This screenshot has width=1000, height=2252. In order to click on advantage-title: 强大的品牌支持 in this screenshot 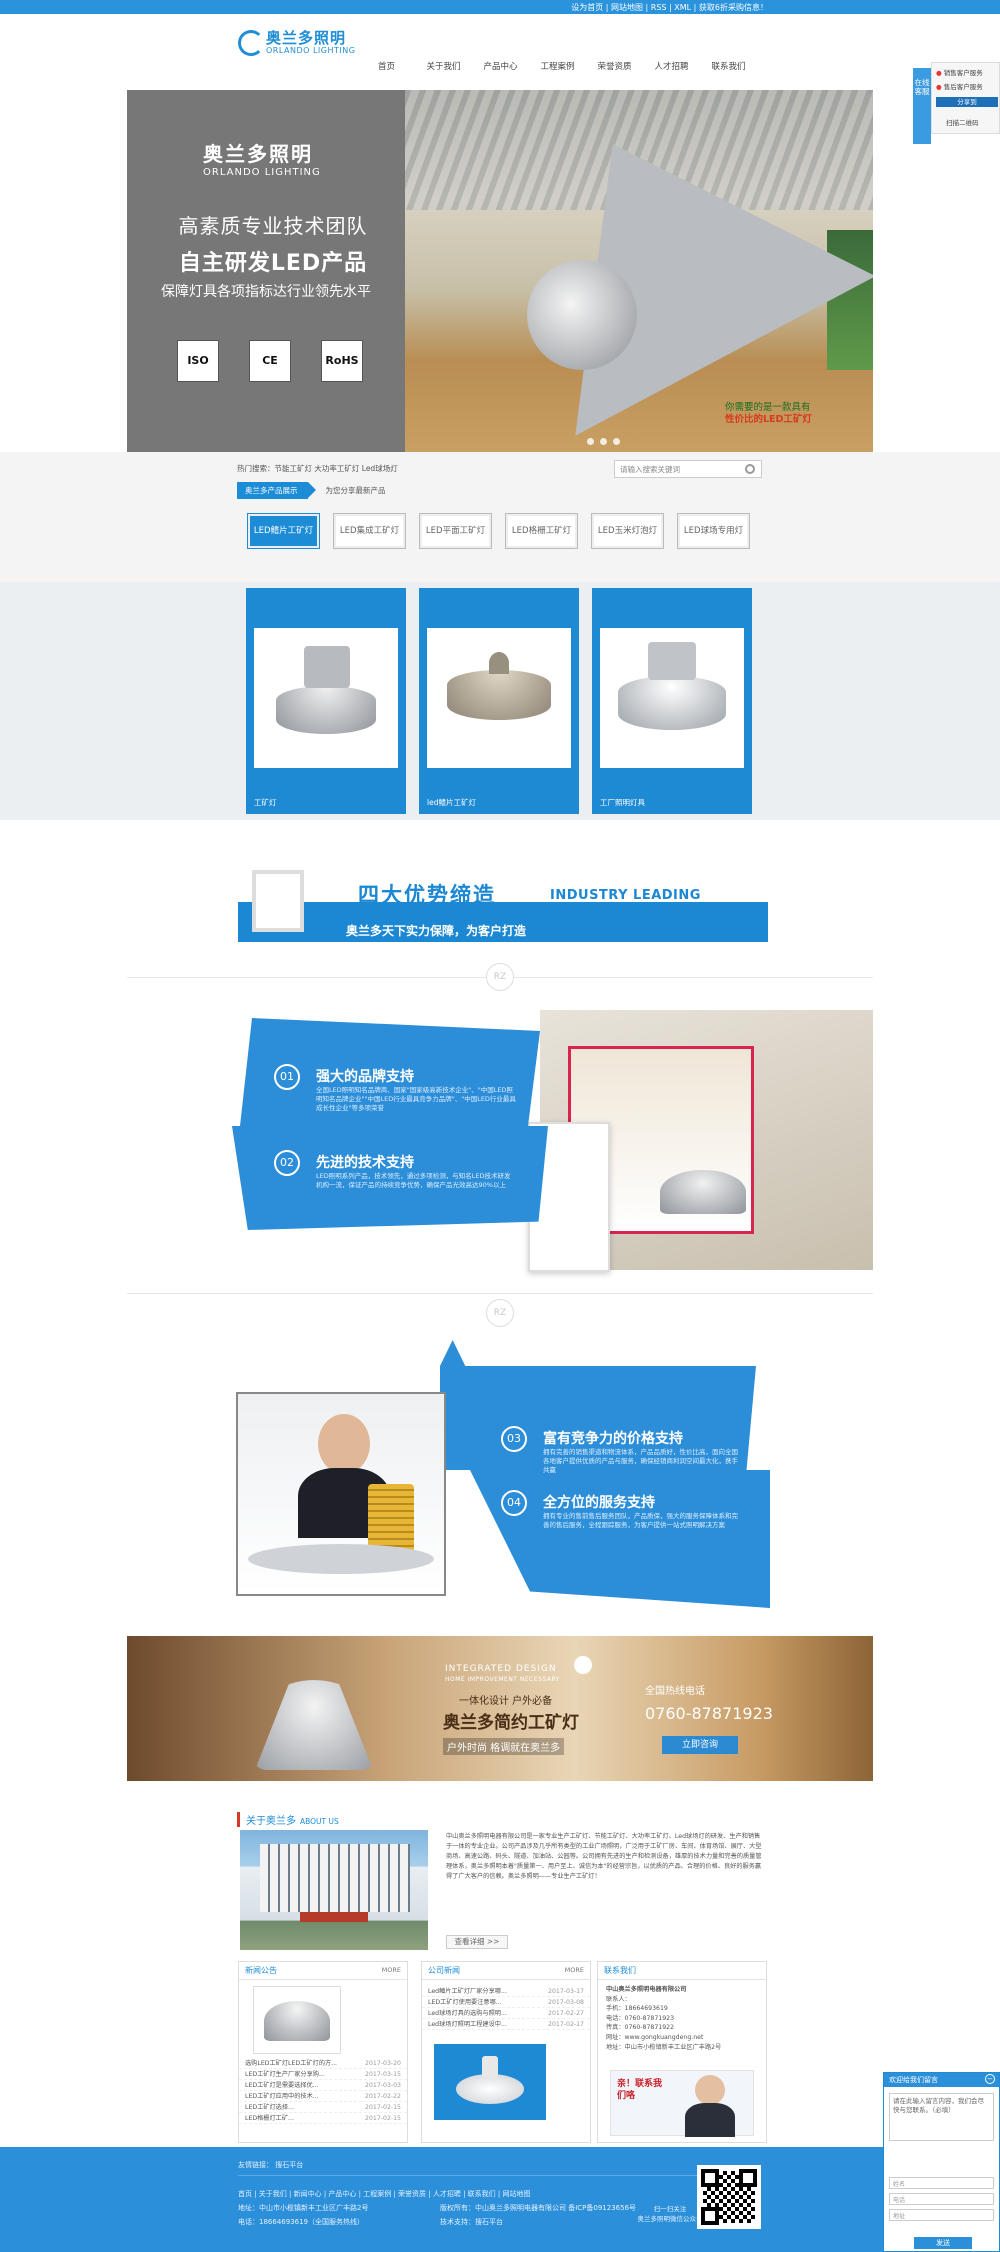, I will do `click(365, 1077)`.